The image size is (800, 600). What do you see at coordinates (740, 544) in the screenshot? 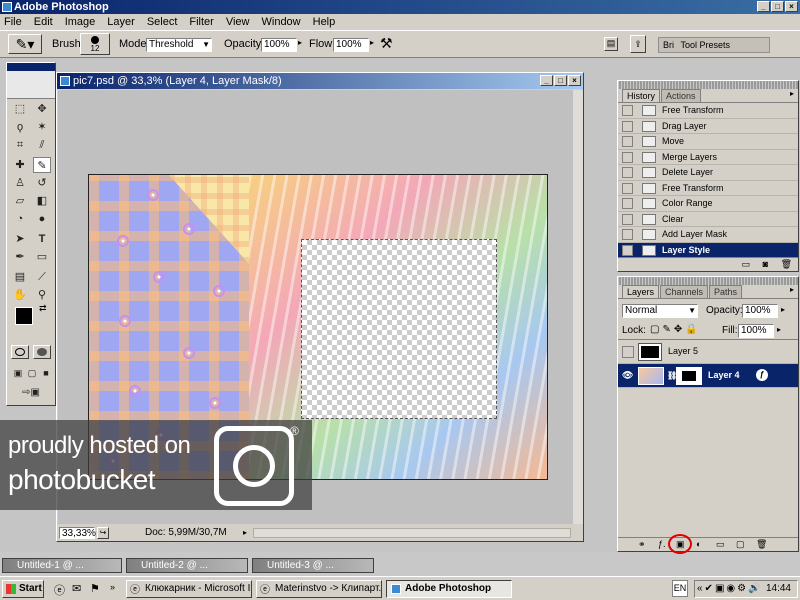
I see `new-layer-icon: ▢` at bounding box center [740, 544].